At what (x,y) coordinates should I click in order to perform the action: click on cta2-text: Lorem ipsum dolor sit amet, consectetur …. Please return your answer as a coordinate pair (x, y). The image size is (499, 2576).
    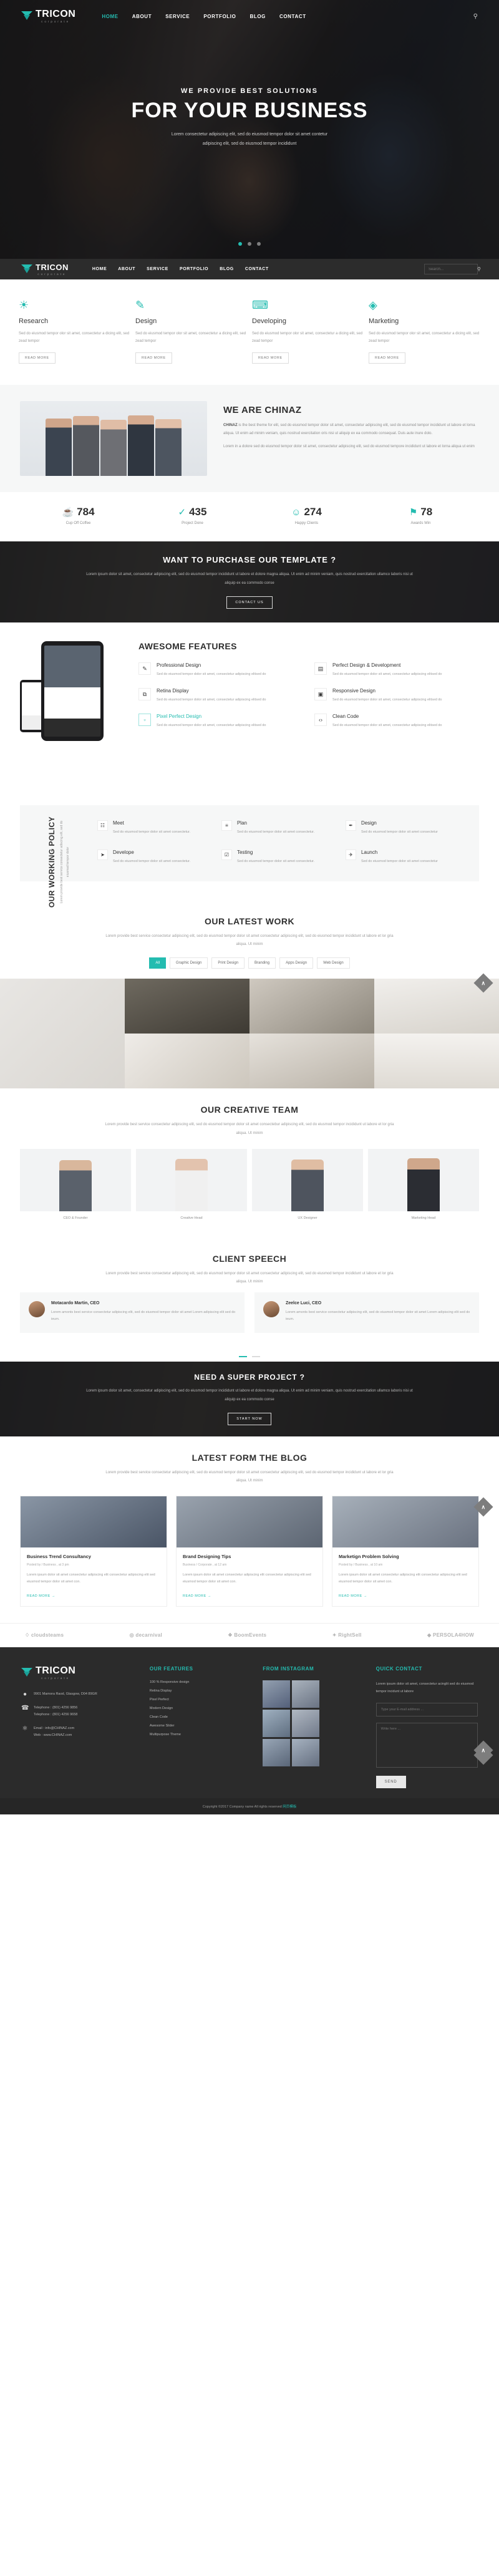
    Looking at the image, I should click on (249, 1395).